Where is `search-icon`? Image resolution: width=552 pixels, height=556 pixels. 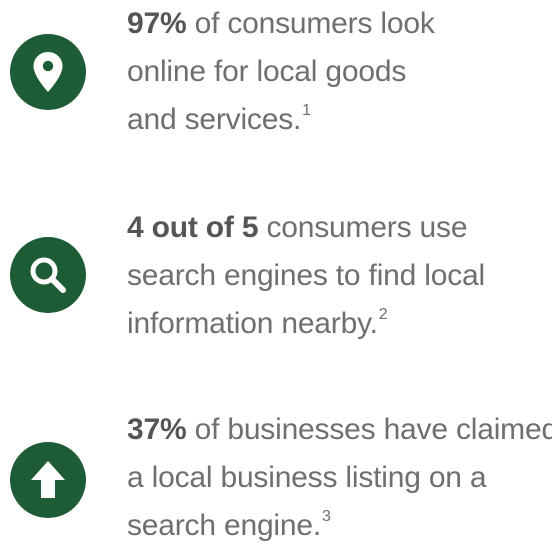
search-icon is located at coordinates (48, 275).